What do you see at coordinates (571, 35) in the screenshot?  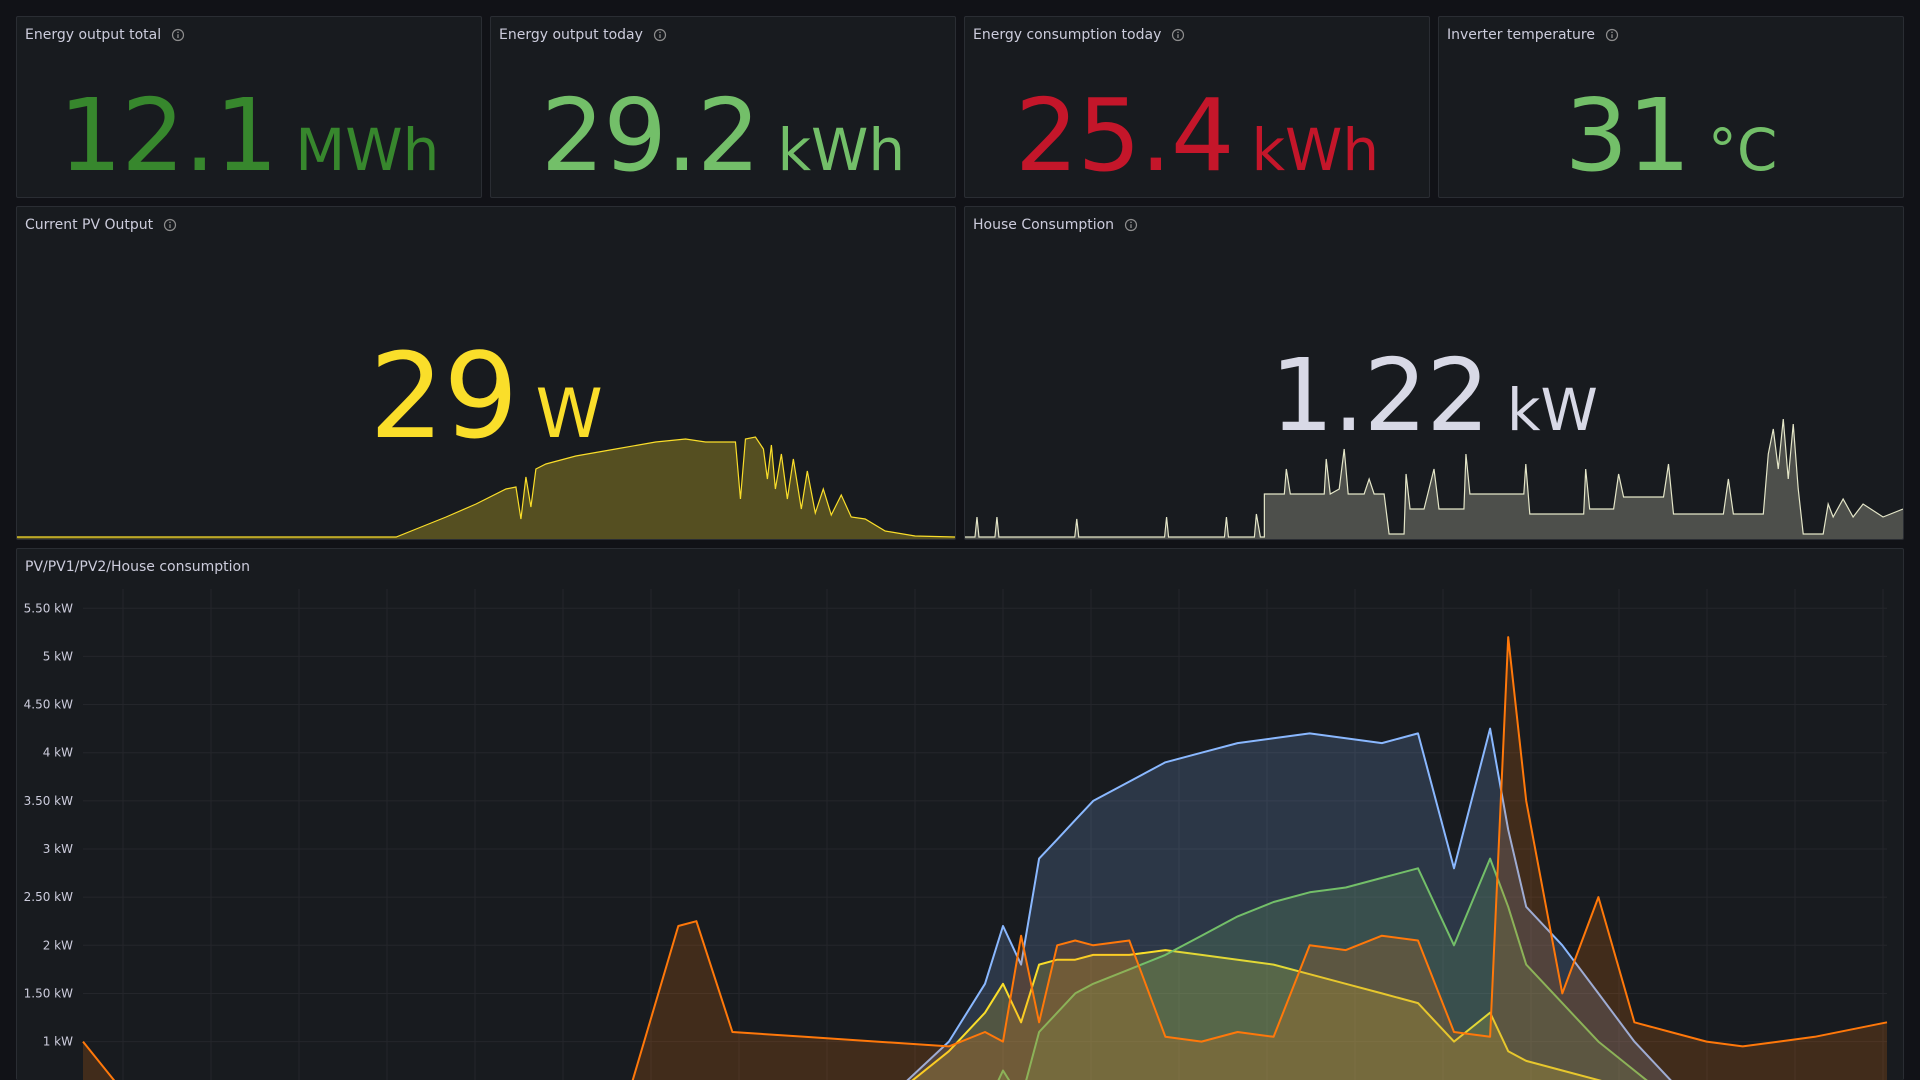 I see `panel-title: Energy output today` at bounding box center [571, 35].